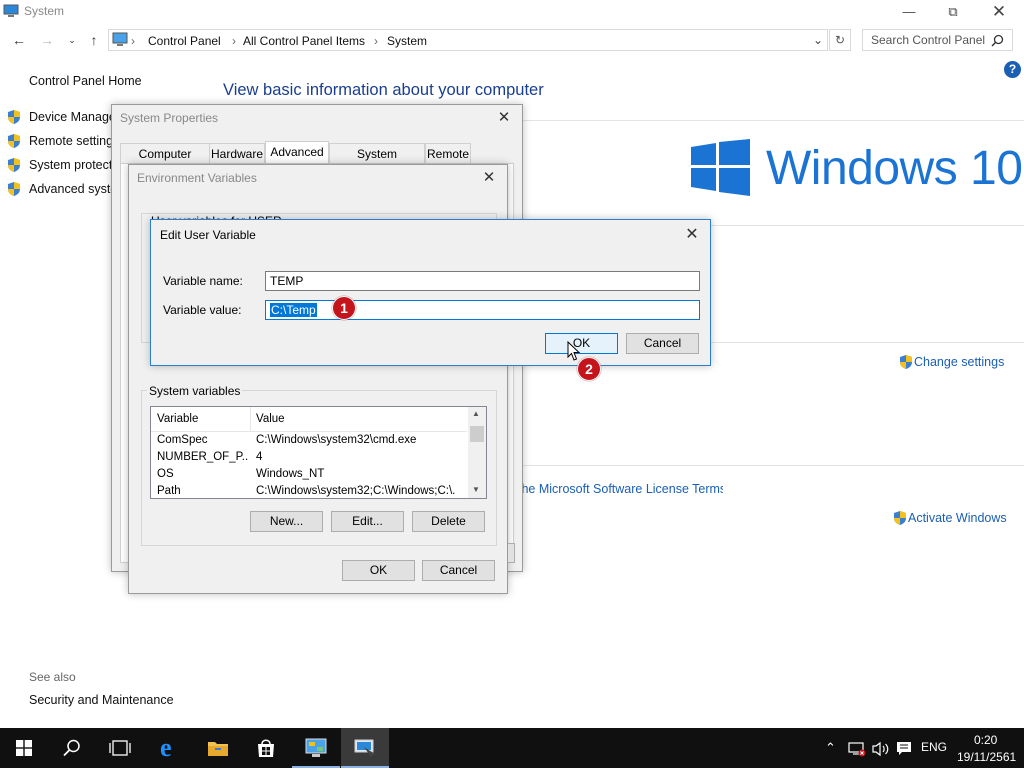 This screenshot has width=1024, height=768. I want to click on file-explorer-button, so click(218, 748).